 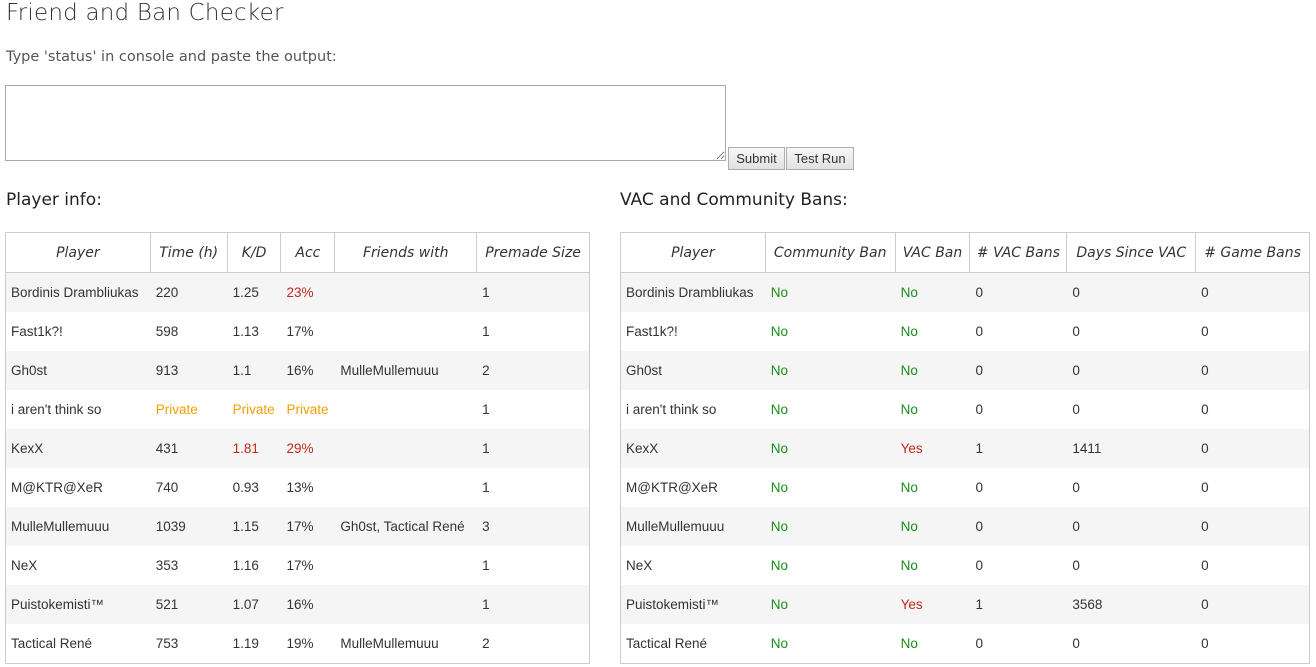 I want to click on time-cell: 220, so click(x=189, y=292).